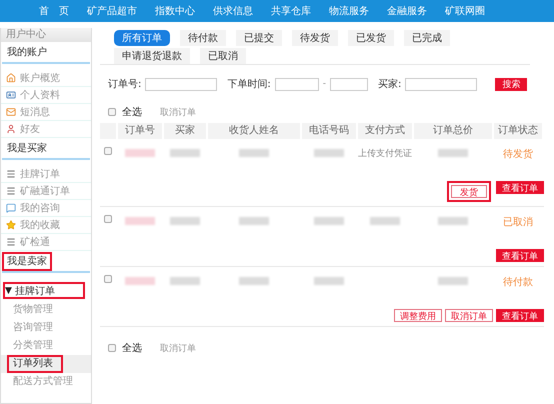 The width and height of the screenshot is (554, 404). Describe the element at coordinates (518, 222) in the screenshot. I see `order-status: 已取消` at that location.